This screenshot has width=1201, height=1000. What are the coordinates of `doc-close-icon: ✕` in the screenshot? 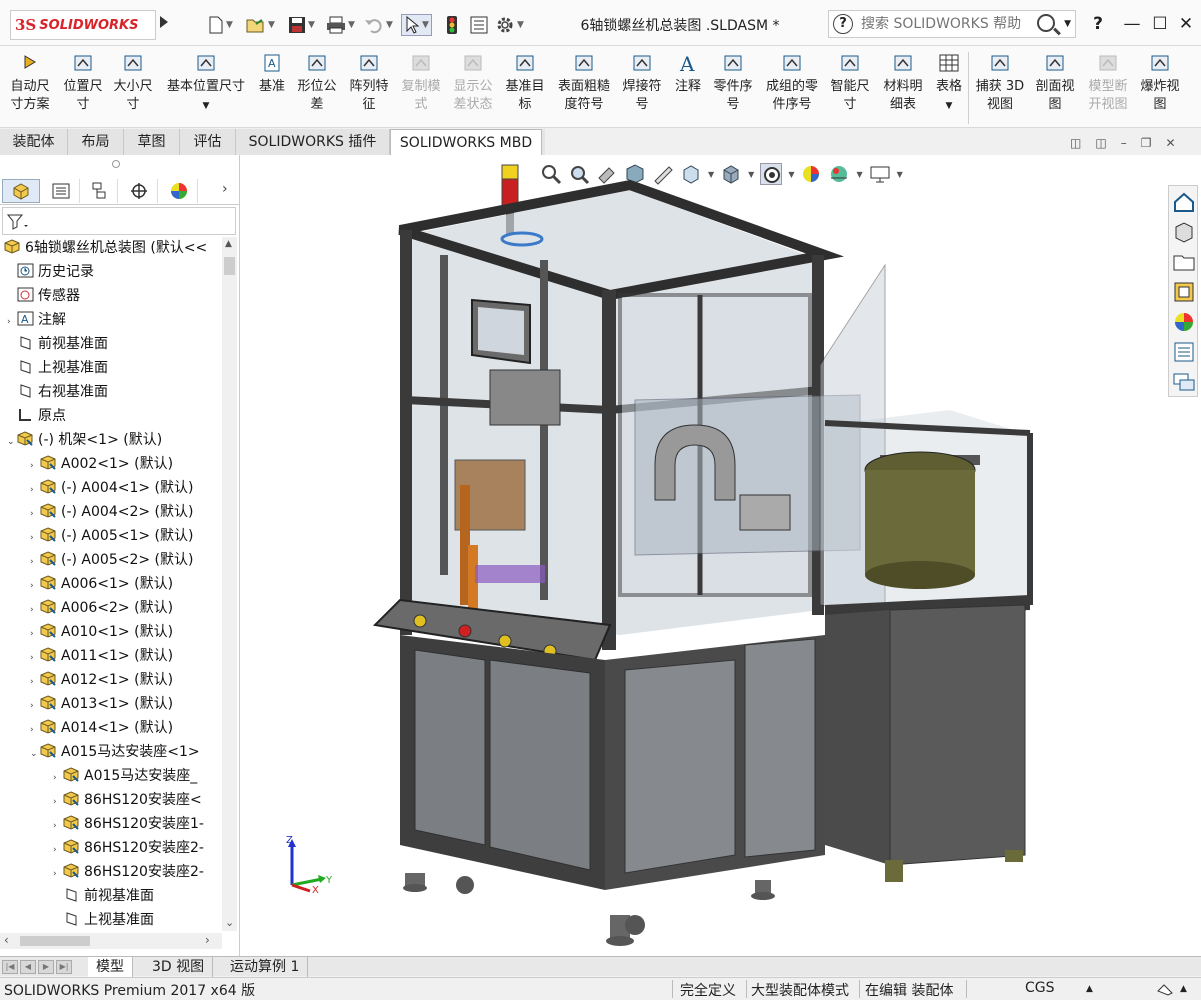 It's located at (1170, 144).